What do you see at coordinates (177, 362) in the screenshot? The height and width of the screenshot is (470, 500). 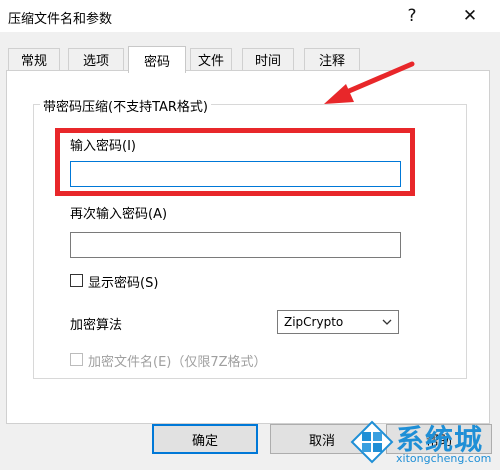 I see `encrypt-filenames-label: 加密文件名(E)（仅限7Z格式）` at bounding box center [177, 362].